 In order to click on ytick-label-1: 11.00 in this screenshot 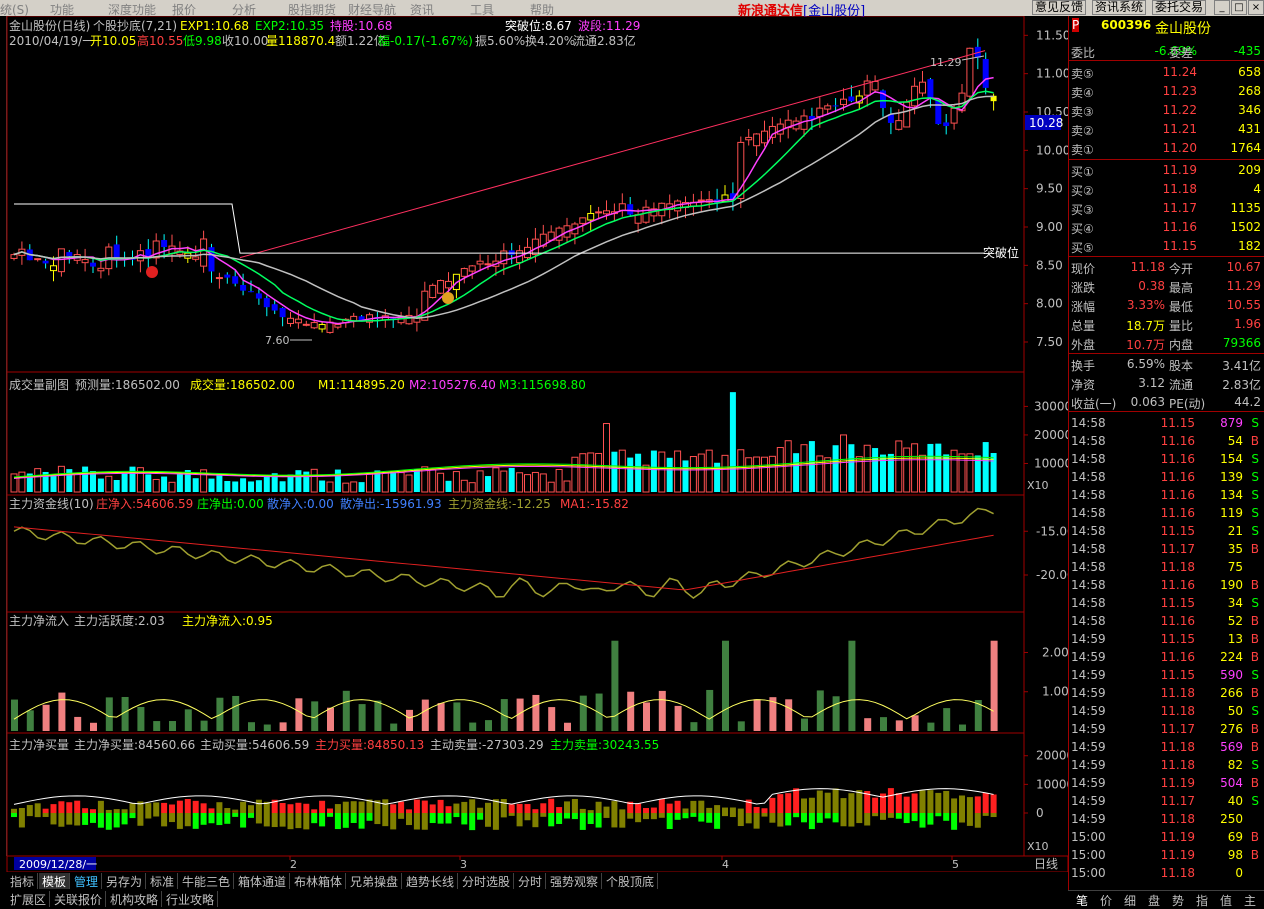, I will do `click(1052, 74)`.